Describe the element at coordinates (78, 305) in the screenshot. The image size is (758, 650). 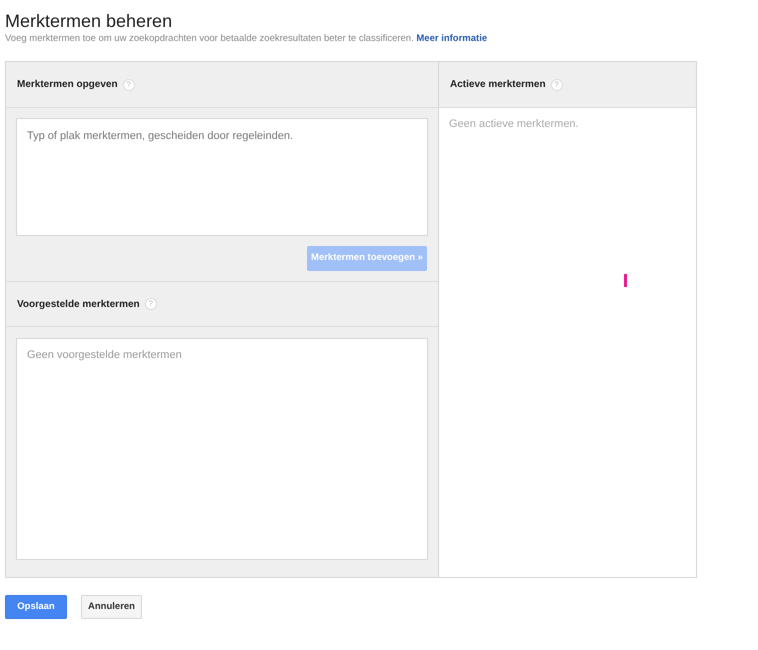
I see `panel-heading: Voorgestelde merktermen` at that location.